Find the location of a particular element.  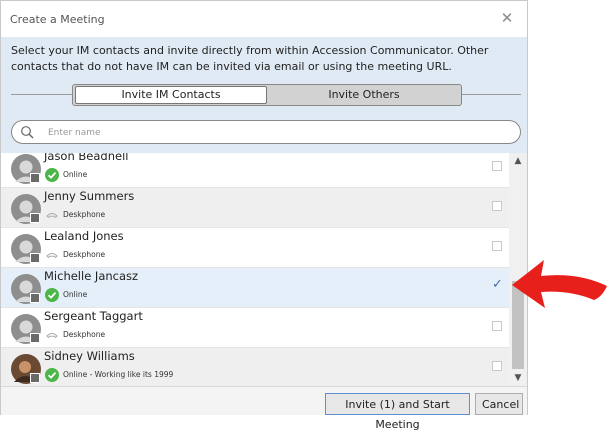

scroll-down-icon: ▼ is located at coordinates (518, 378).